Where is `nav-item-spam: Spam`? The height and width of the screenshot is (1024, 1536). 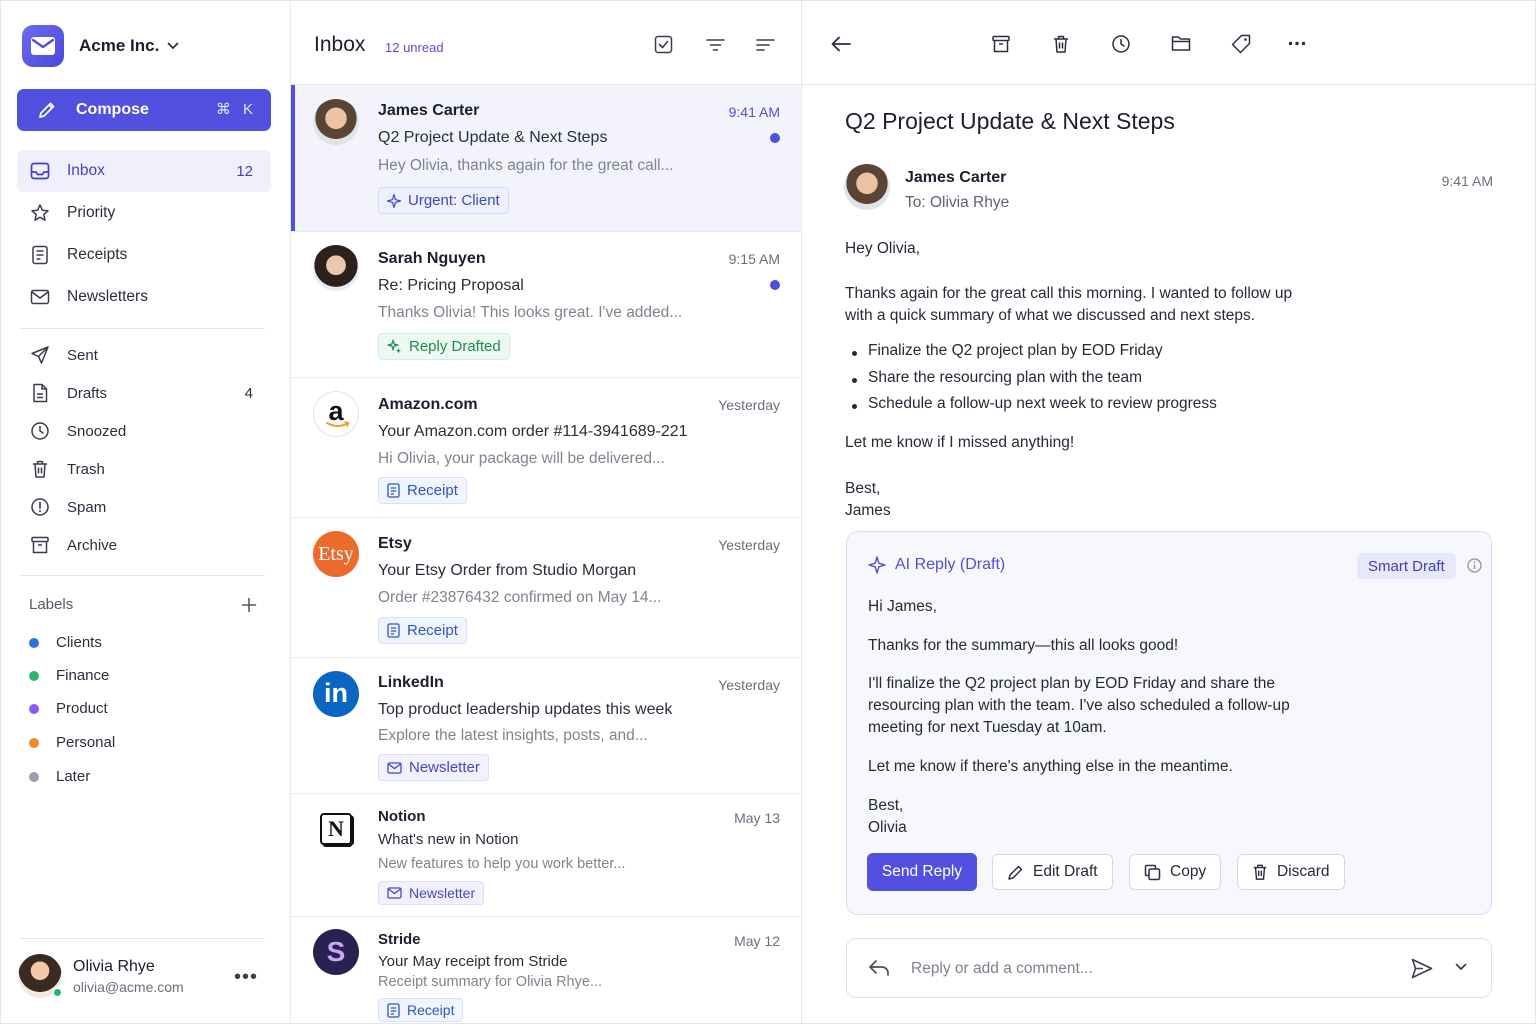
nav-item-spam: Spam is located at coordinates (144, 507).